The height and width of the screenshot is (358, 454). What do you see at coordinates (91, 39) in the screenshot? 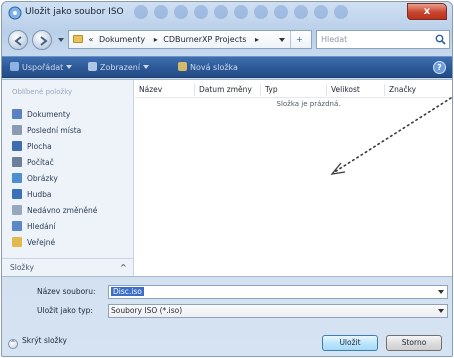
I see `breadcrumb-overflow: «` at bounding box center [91, 39].